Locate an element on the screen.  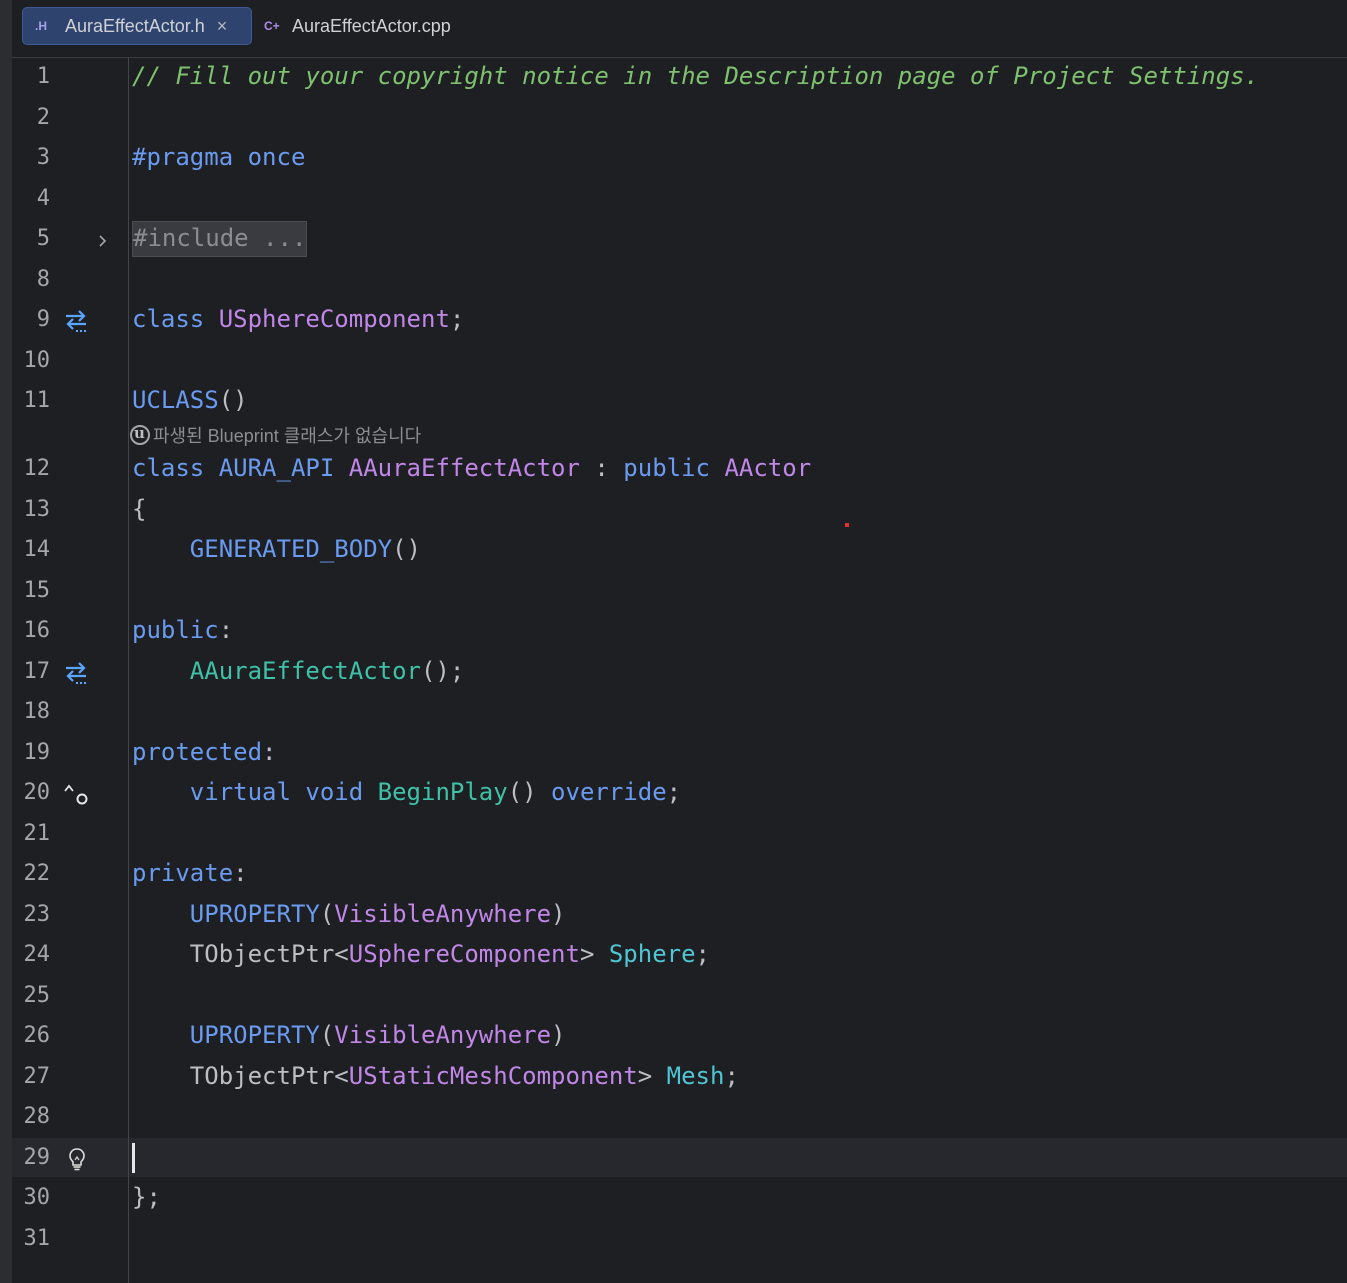
punctuation: { is located at coordinates (139, 509).